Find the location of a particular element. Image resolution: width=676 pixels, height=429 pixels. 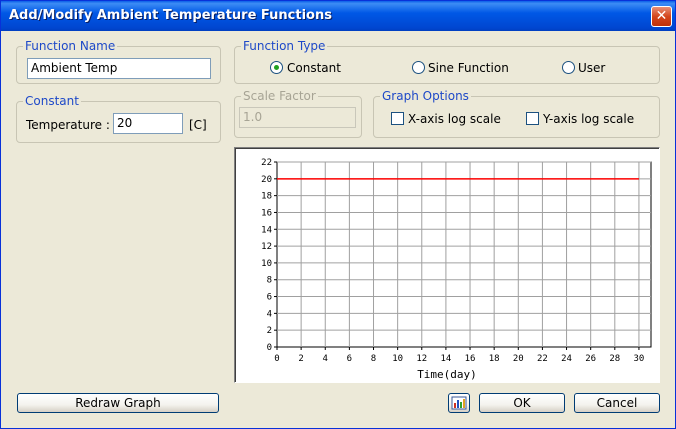

y-tick-label: 4 is located at coordinates (269, 314).